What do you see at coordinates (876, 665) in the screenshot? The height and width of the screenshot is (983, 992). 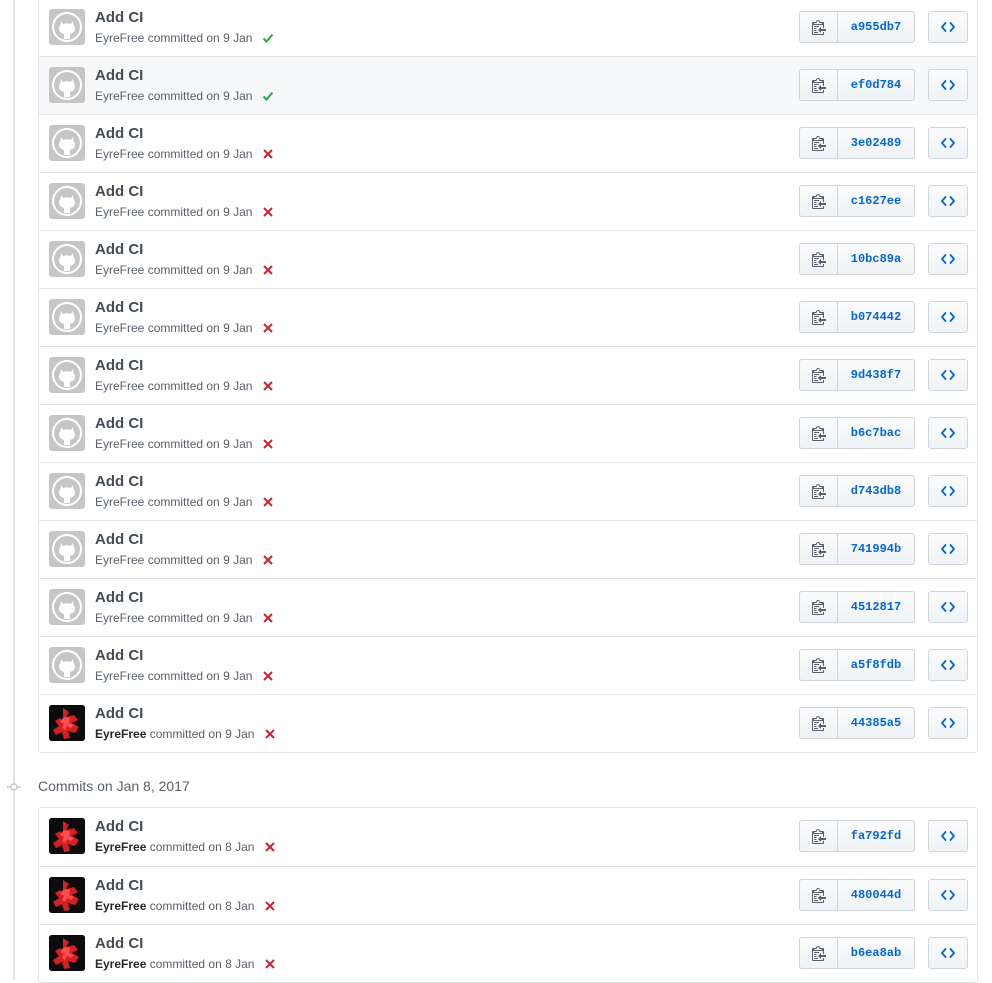 I see `commit-sha-link: a5f8fdb` at bounding box center [876, 665].